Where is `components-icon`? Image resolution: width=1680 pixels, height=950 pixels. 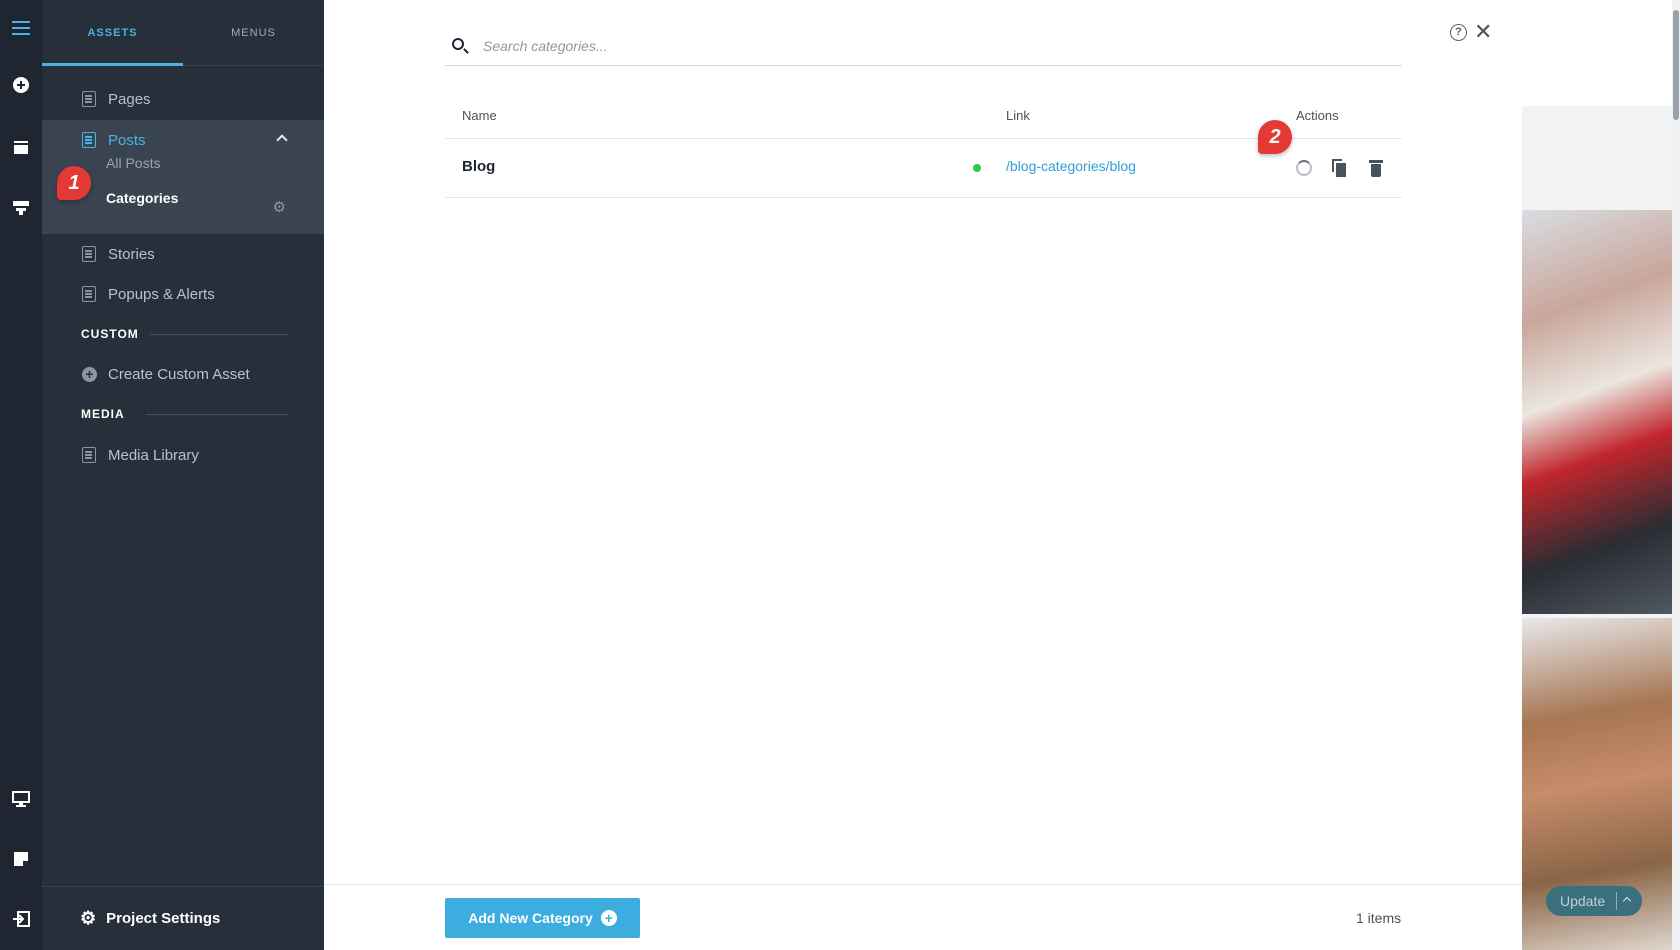
components-icon is located at coordinates (21, 207).